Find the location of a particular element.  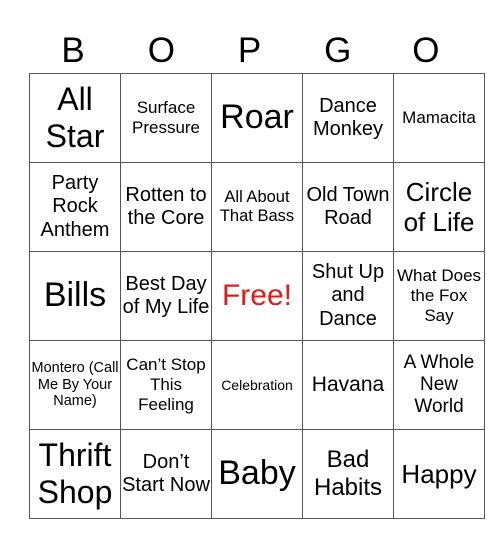

bingo-cell: Shut Up and Dance is located at coordinates (348, 296).